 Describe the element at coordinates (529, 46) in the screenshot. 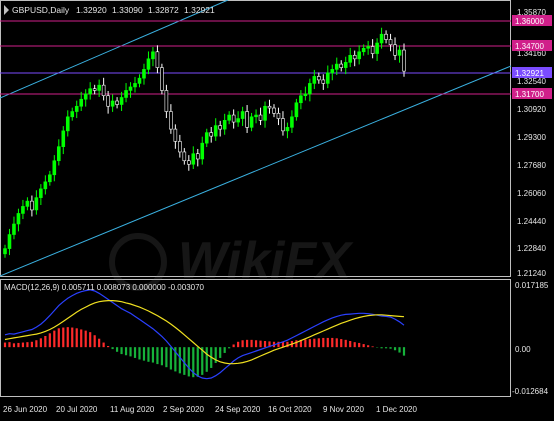

I see `level-tag-134700: 1.34700` at that location.